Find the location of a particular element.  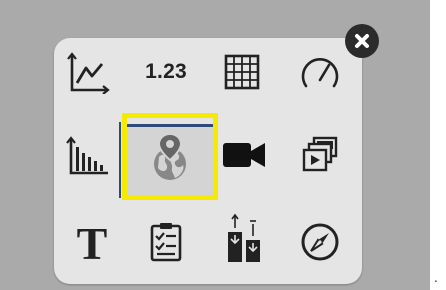

compass-icon is located at coordinates (320, 242).